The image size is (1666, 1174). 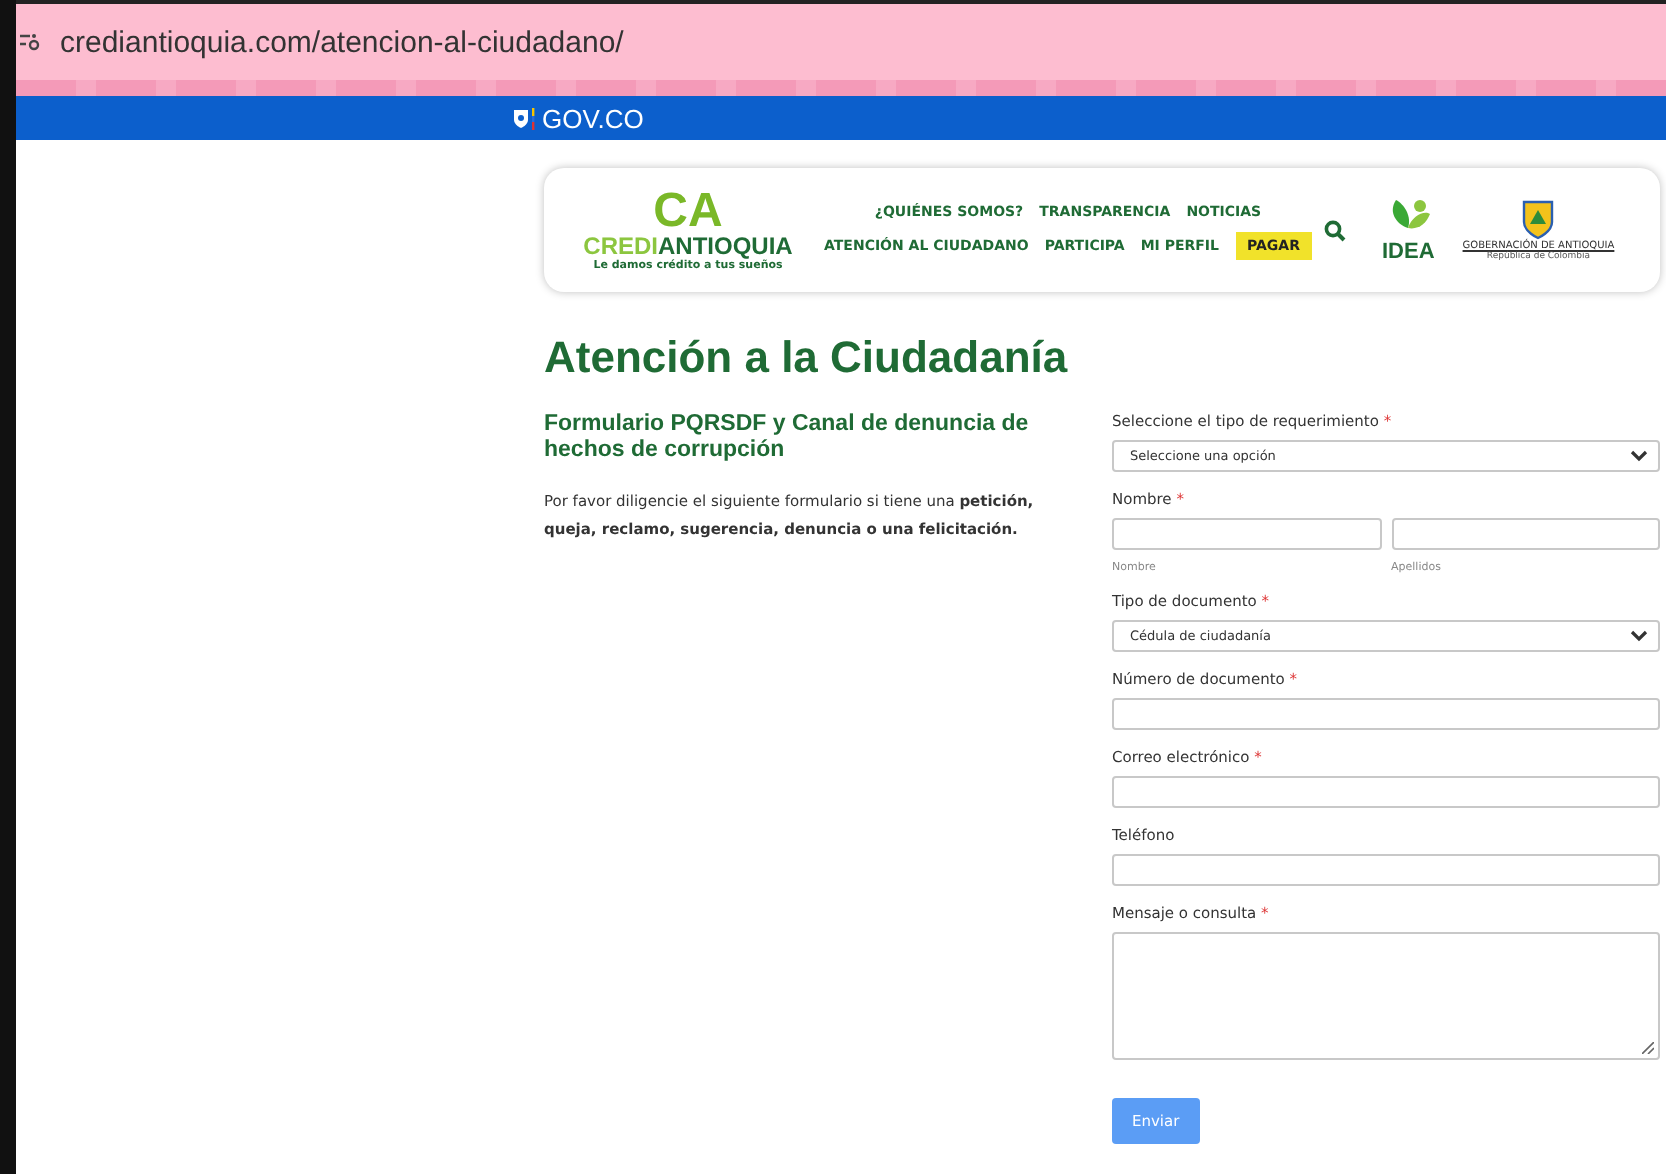 I want to click on section-heading: Formulario PQRSDF y Canal de denuncia de hechos de corrupción, so click(x=787, y=438).